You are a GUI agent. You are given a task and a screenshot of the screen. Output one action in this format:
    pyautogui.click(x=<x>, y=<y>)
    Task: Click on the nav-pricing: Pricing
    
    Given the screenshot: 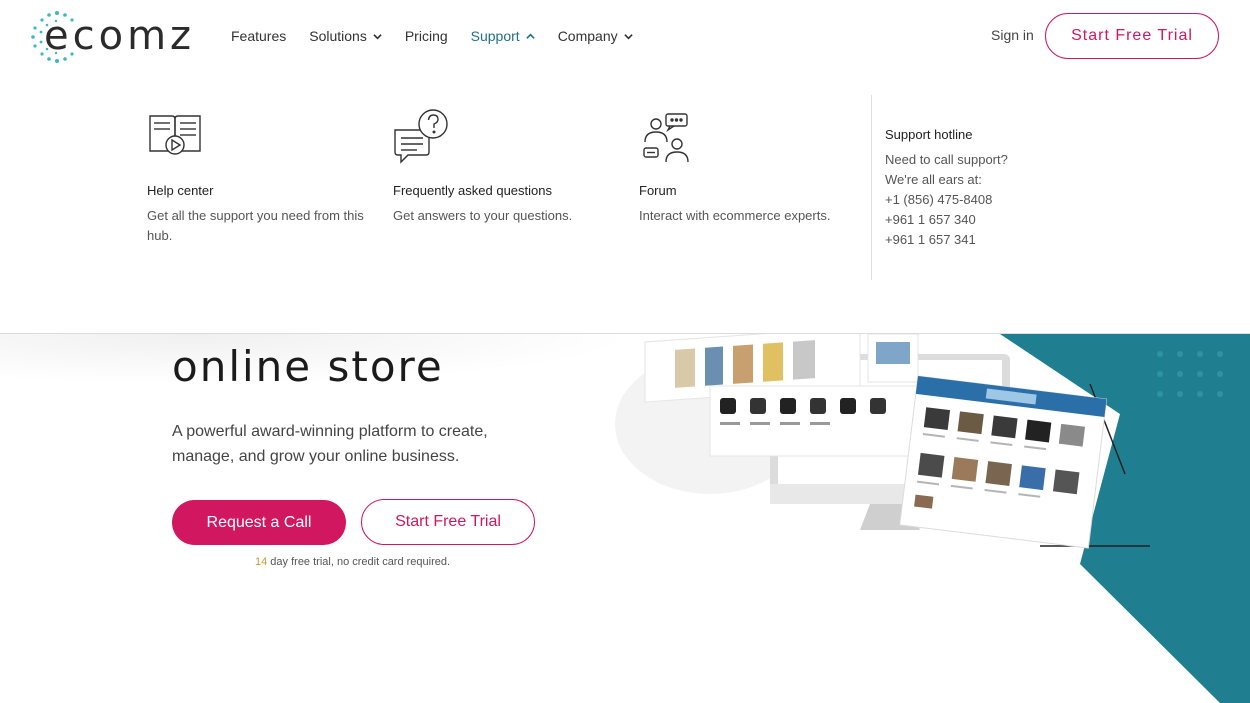 What is the action you would take?
    pyautogui.click(x=426, y=36)
    